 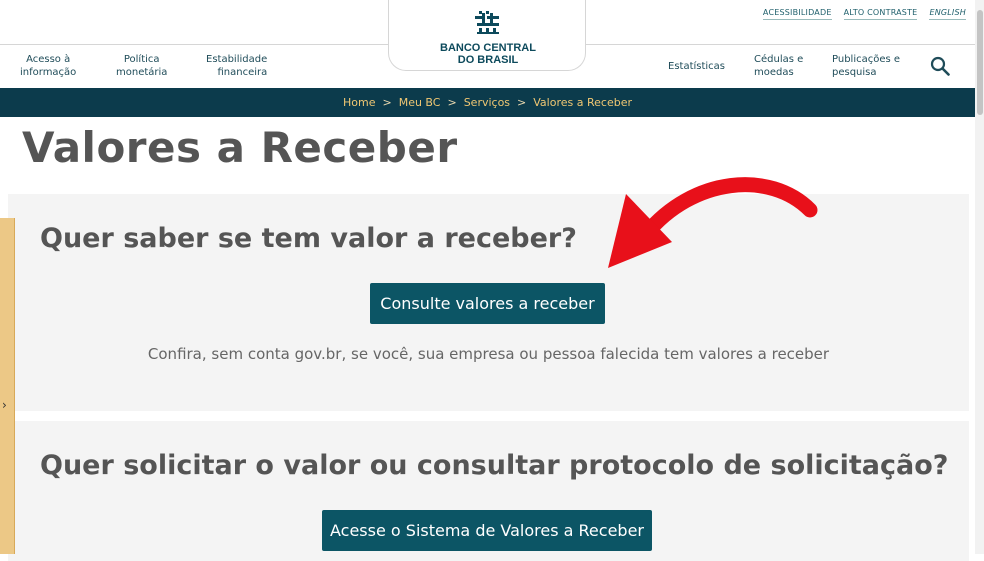 I want to click on utility-links: ACESSIBILIDADE ALTO CONTRASTE ENGLISH, so click(x=864, y=14).